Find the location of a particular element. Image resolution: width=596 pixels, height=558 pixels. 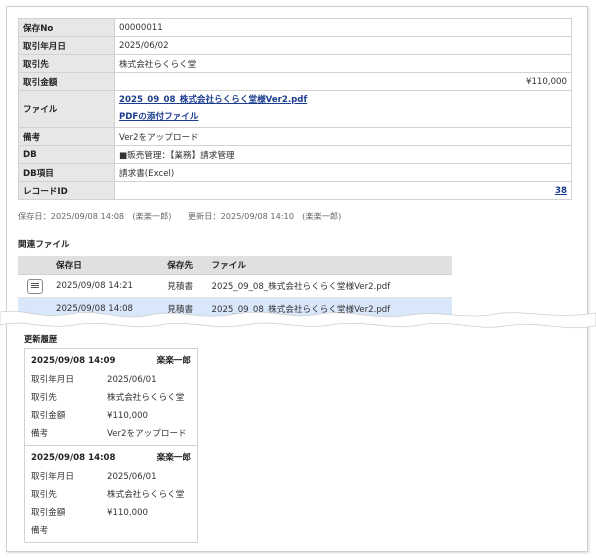

save-no-value: 00000011 is located at coordinates (343, 27).